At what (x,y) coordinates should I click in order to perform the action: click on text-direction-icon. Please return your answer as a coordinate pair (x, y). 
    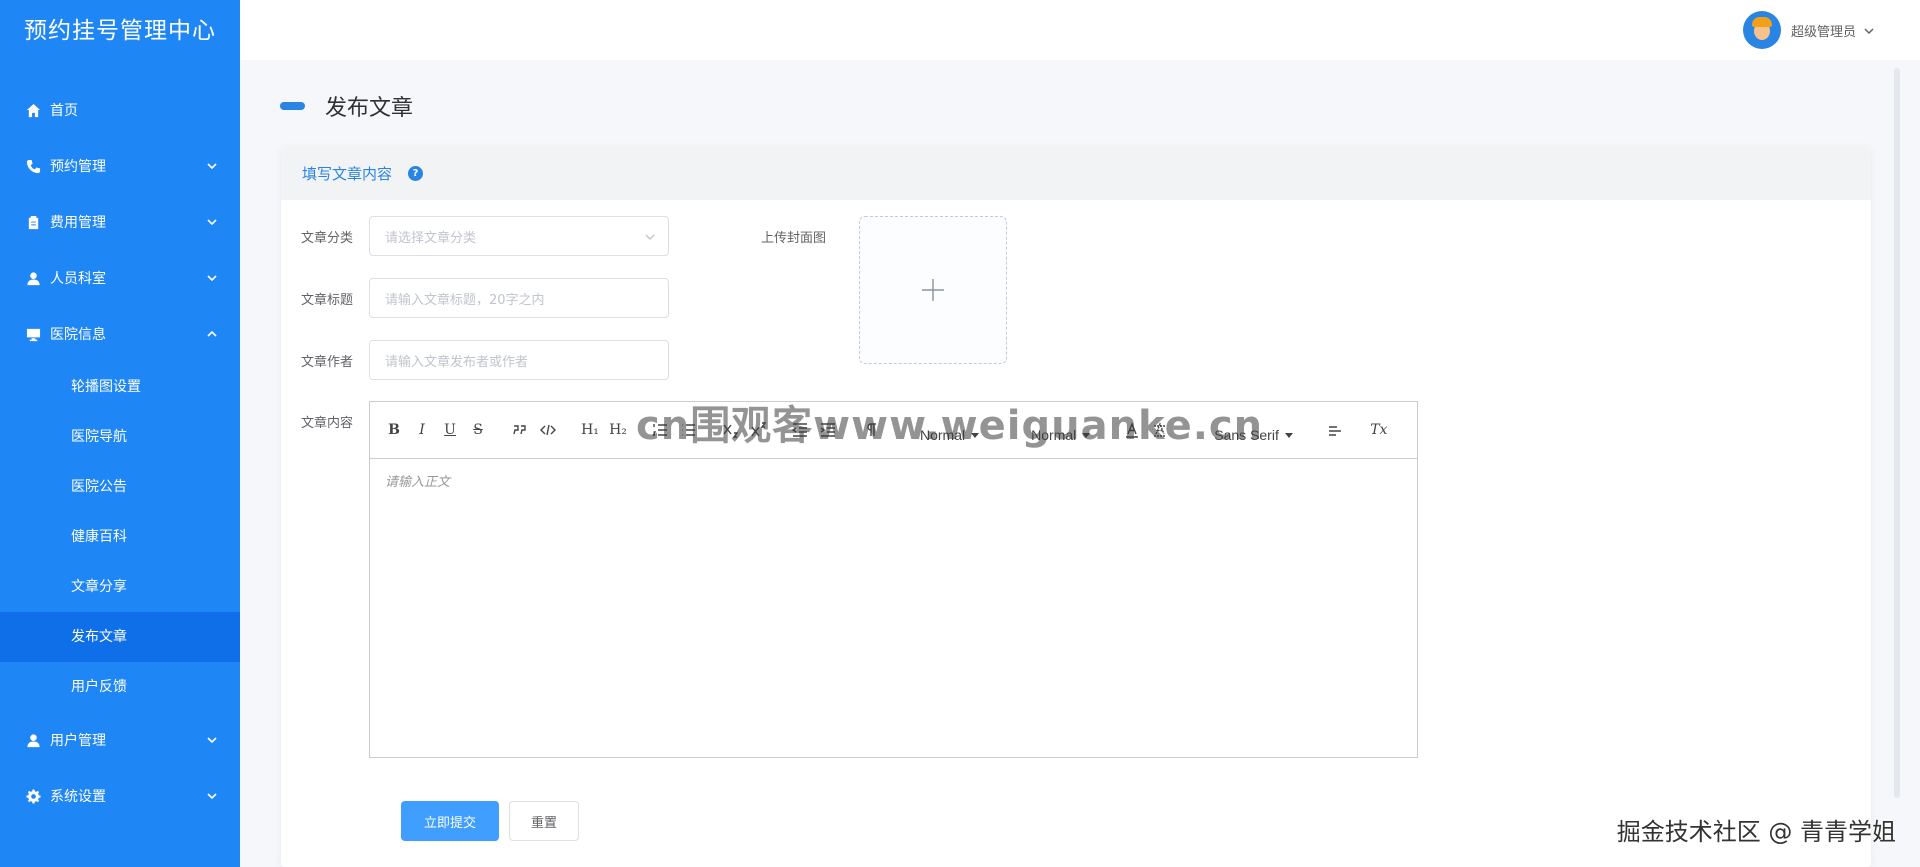
    Looking at the image, I should click on (870, 430).